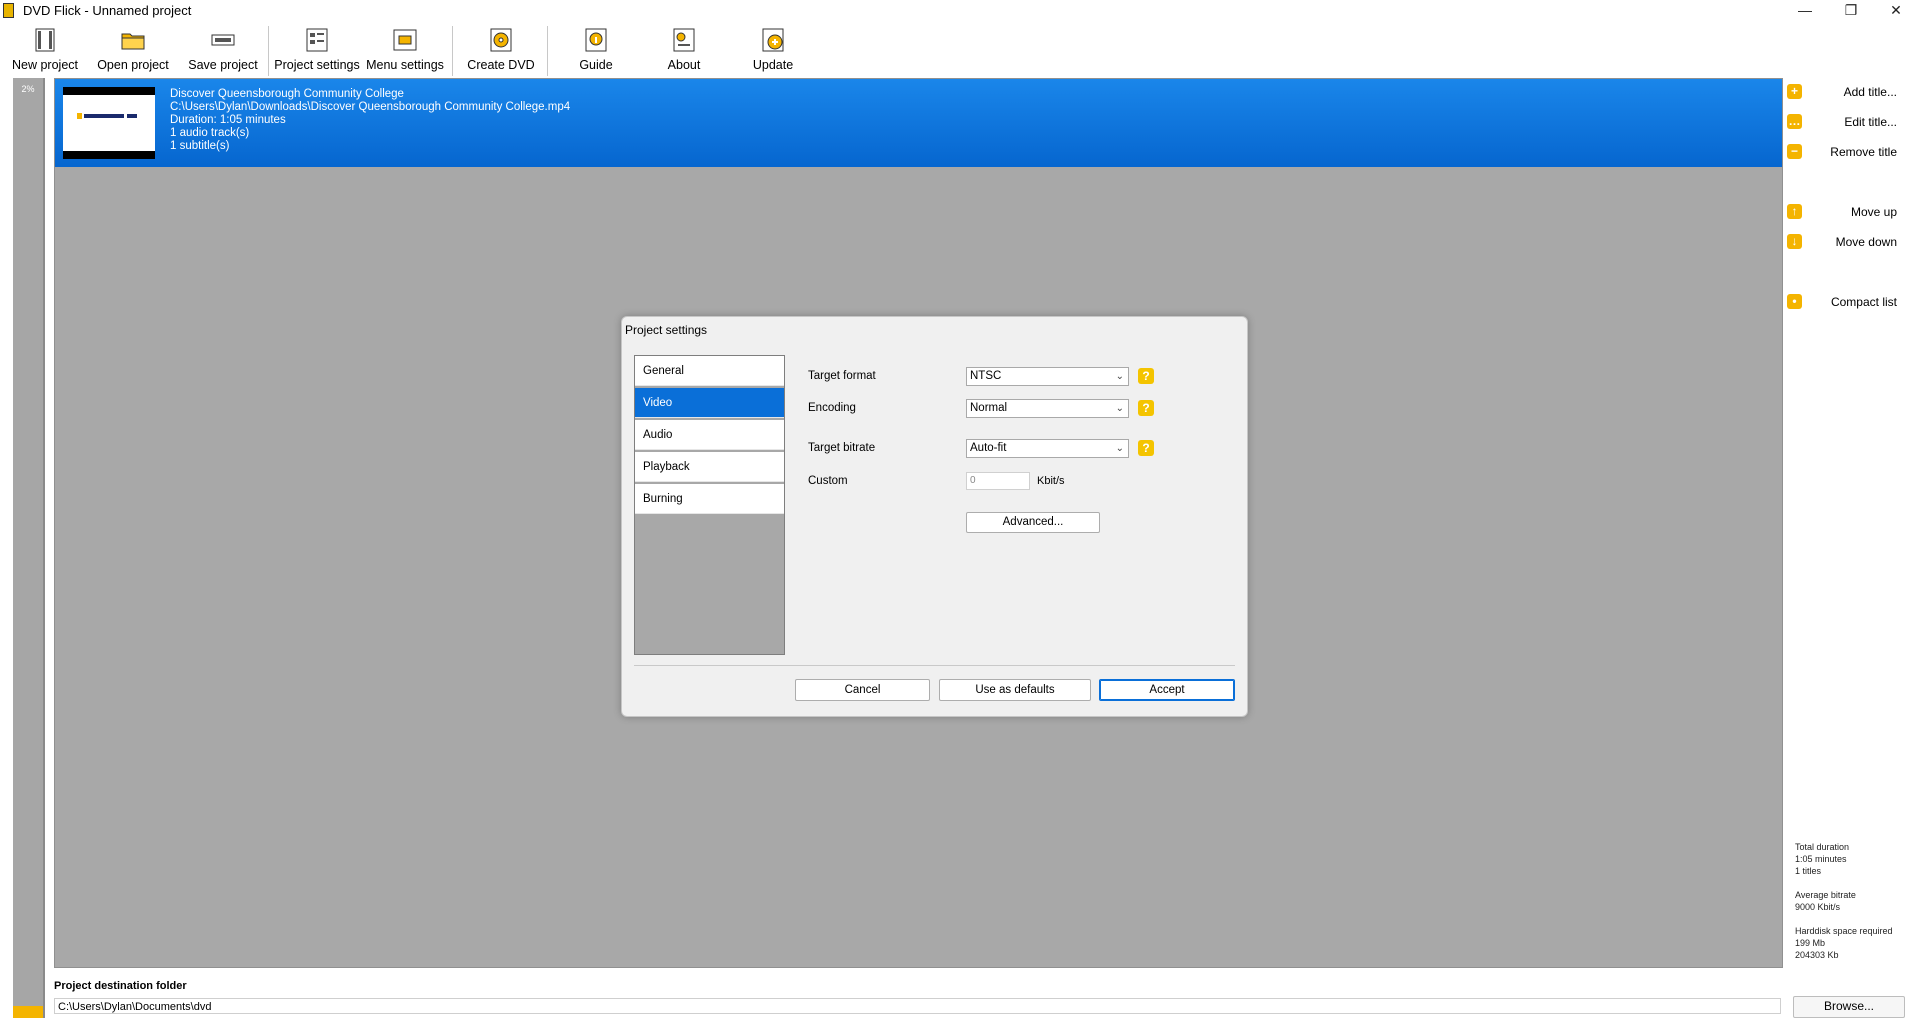 The width and height of the screenshot is (1921, 1033). Describe the element at coordinates (1167, 690) in the screenshot. I see `accept-button: Accept` at that location.